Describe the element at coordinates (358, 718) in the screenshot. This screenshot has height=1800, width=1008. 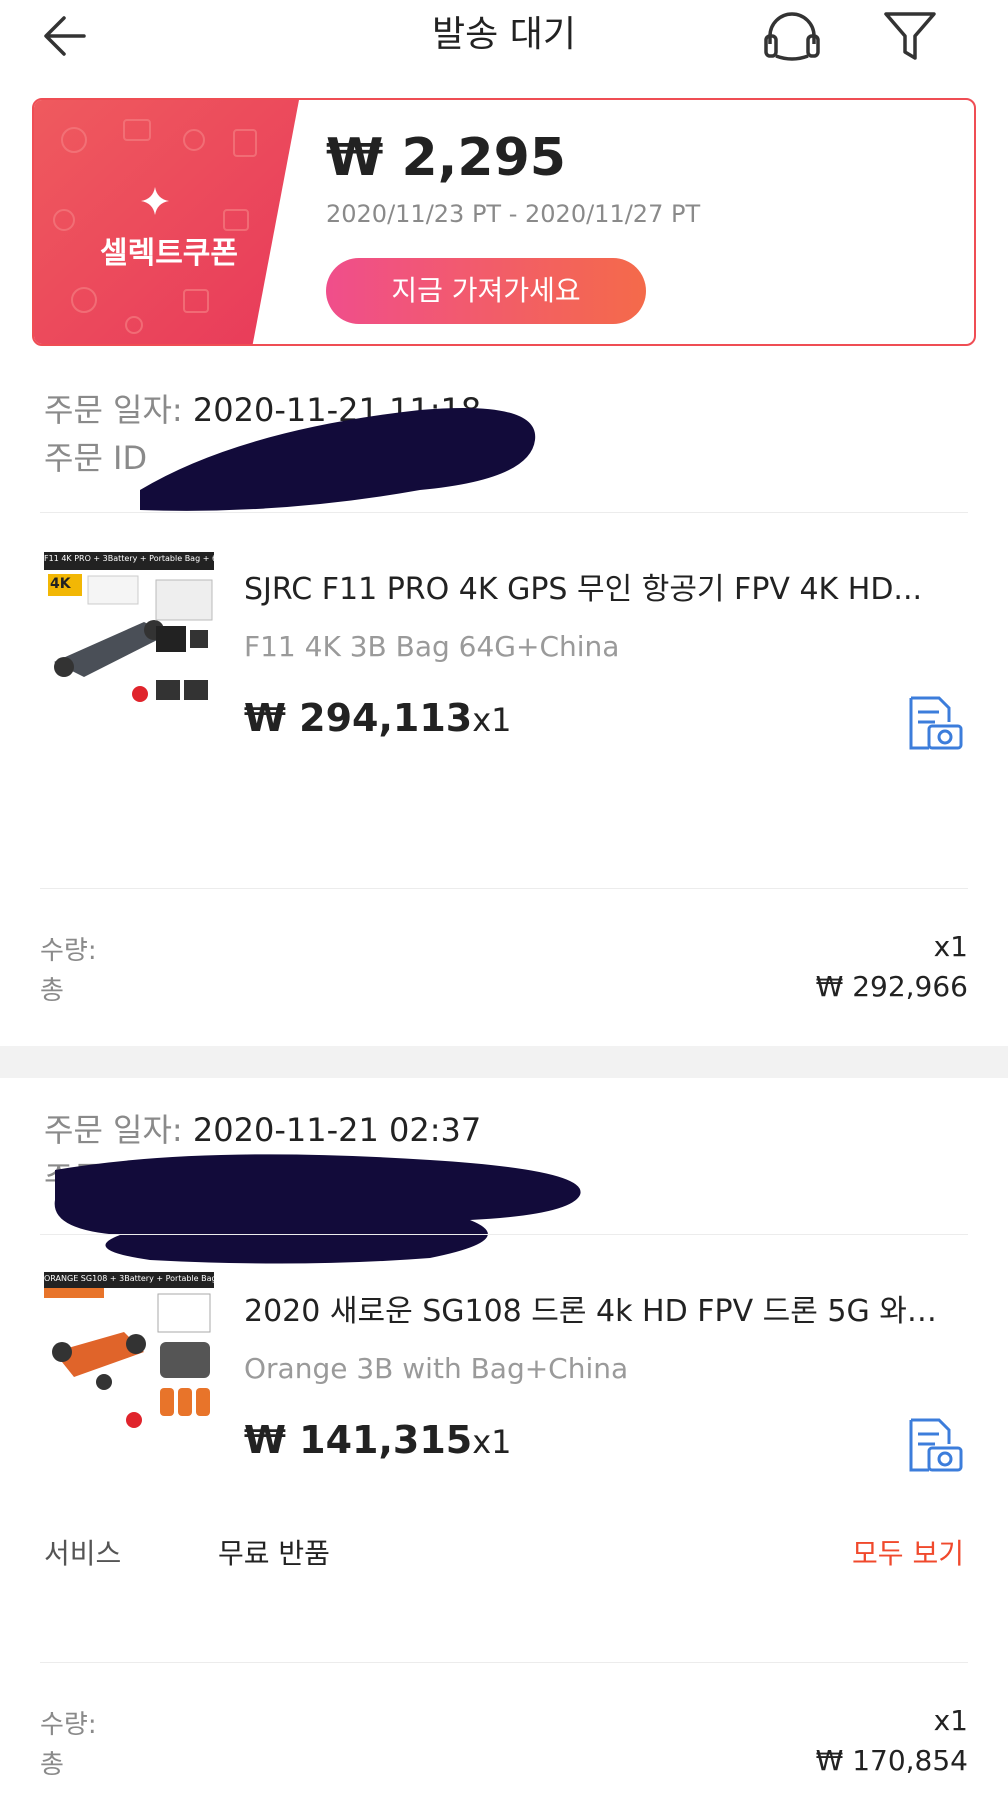
I see `product-price: ₩ 294,113` at that location.